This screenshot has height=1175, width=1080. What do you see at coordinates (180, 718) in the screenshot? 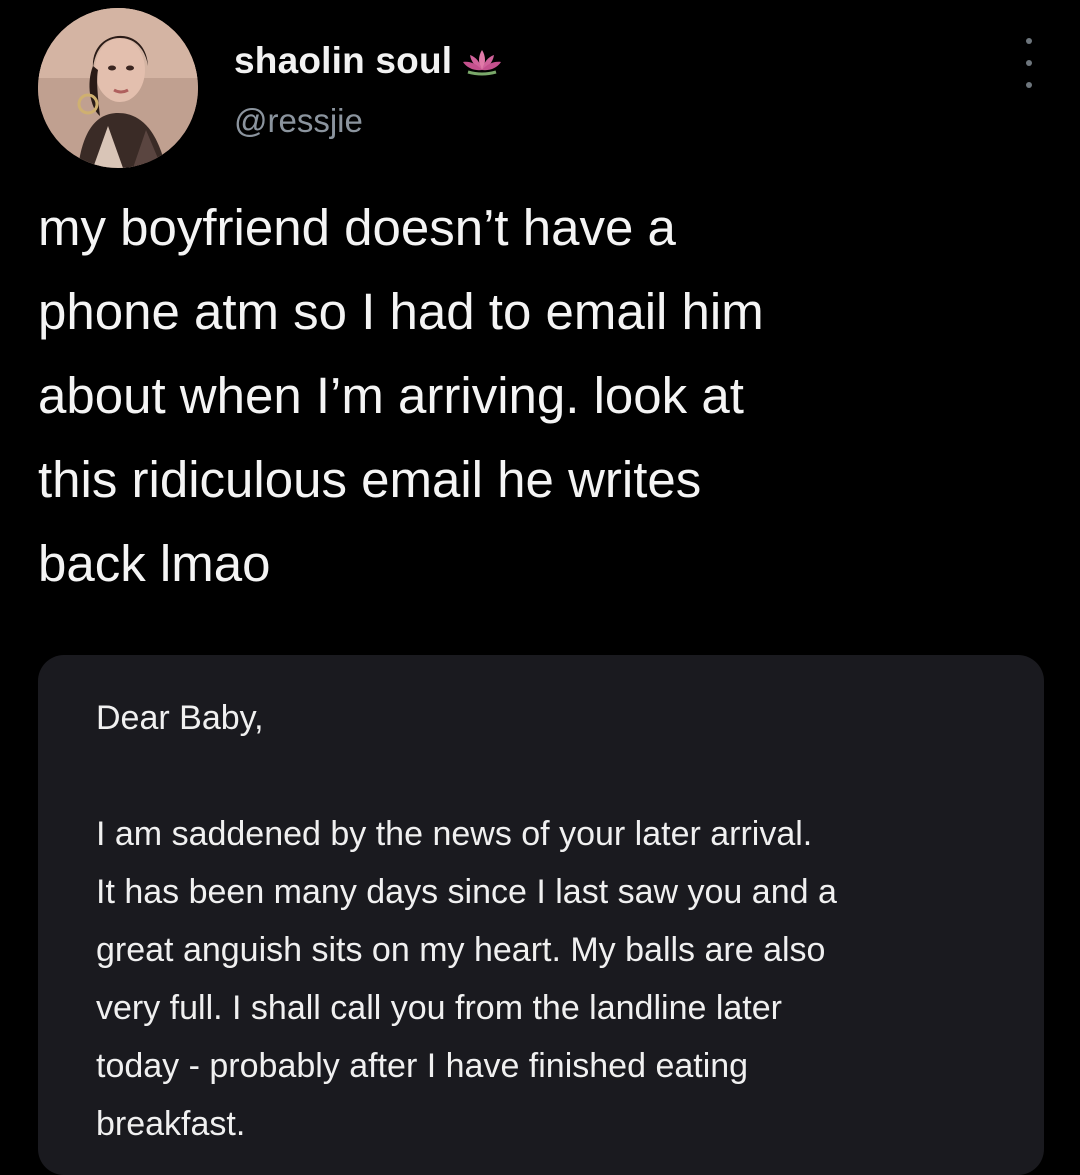
I see `email-greeting: Dear Baby,` at bounding box center [180, 718].